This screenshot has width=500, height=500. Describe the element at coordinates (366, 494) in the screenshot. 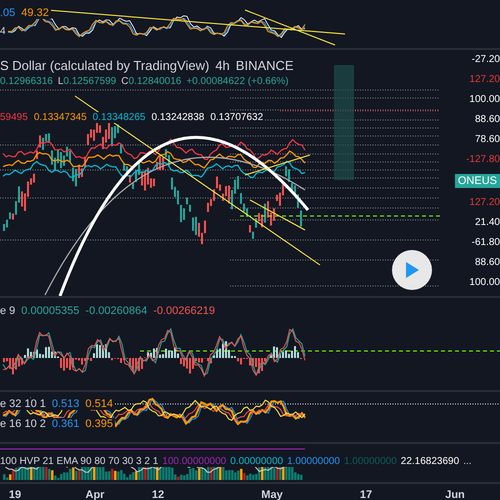

I see `time-axis-label: 17` at that location.